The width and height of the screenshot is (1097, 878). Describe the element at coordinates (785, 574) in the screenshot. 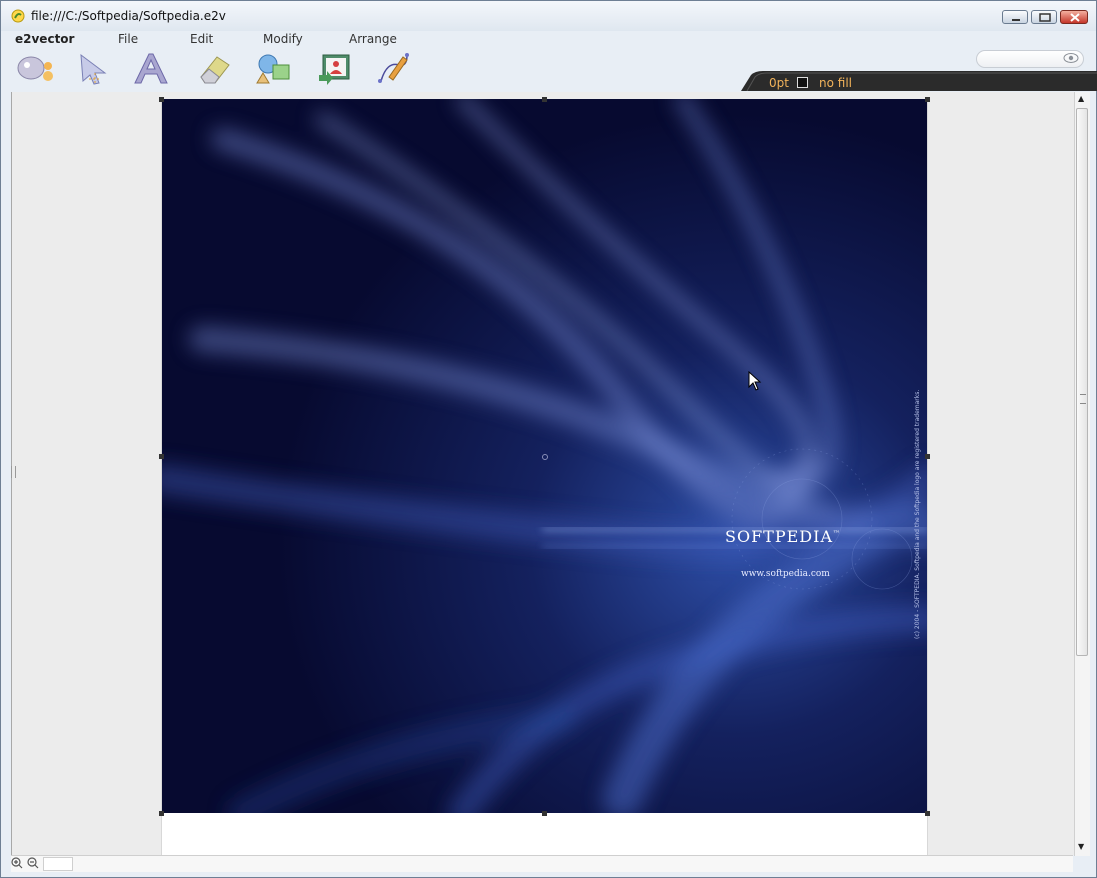

I see `softpedia-url-text: www.softpedia.com` at that location.